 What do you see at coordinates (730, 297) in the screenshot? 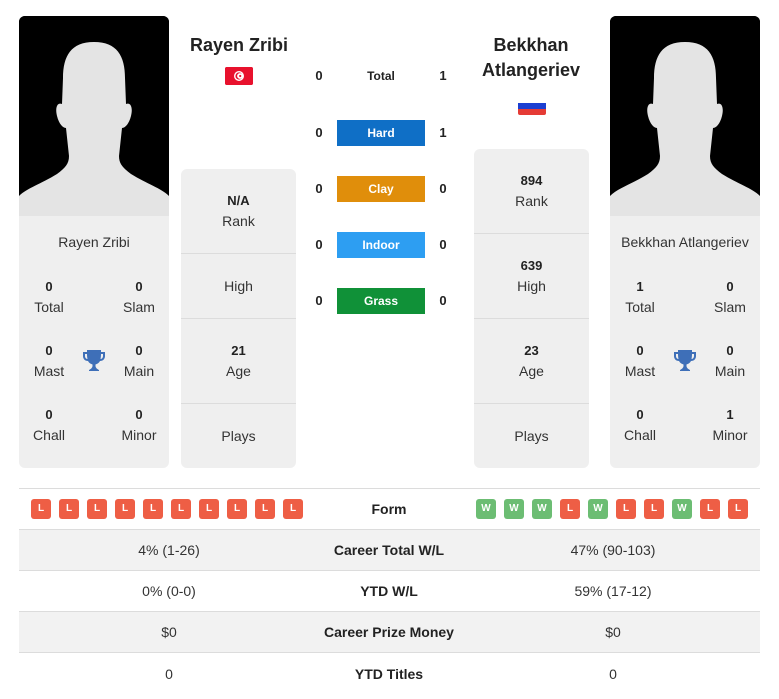
I see `player2-slam-titles: 0 Slam` at bounding box center [730, 297].